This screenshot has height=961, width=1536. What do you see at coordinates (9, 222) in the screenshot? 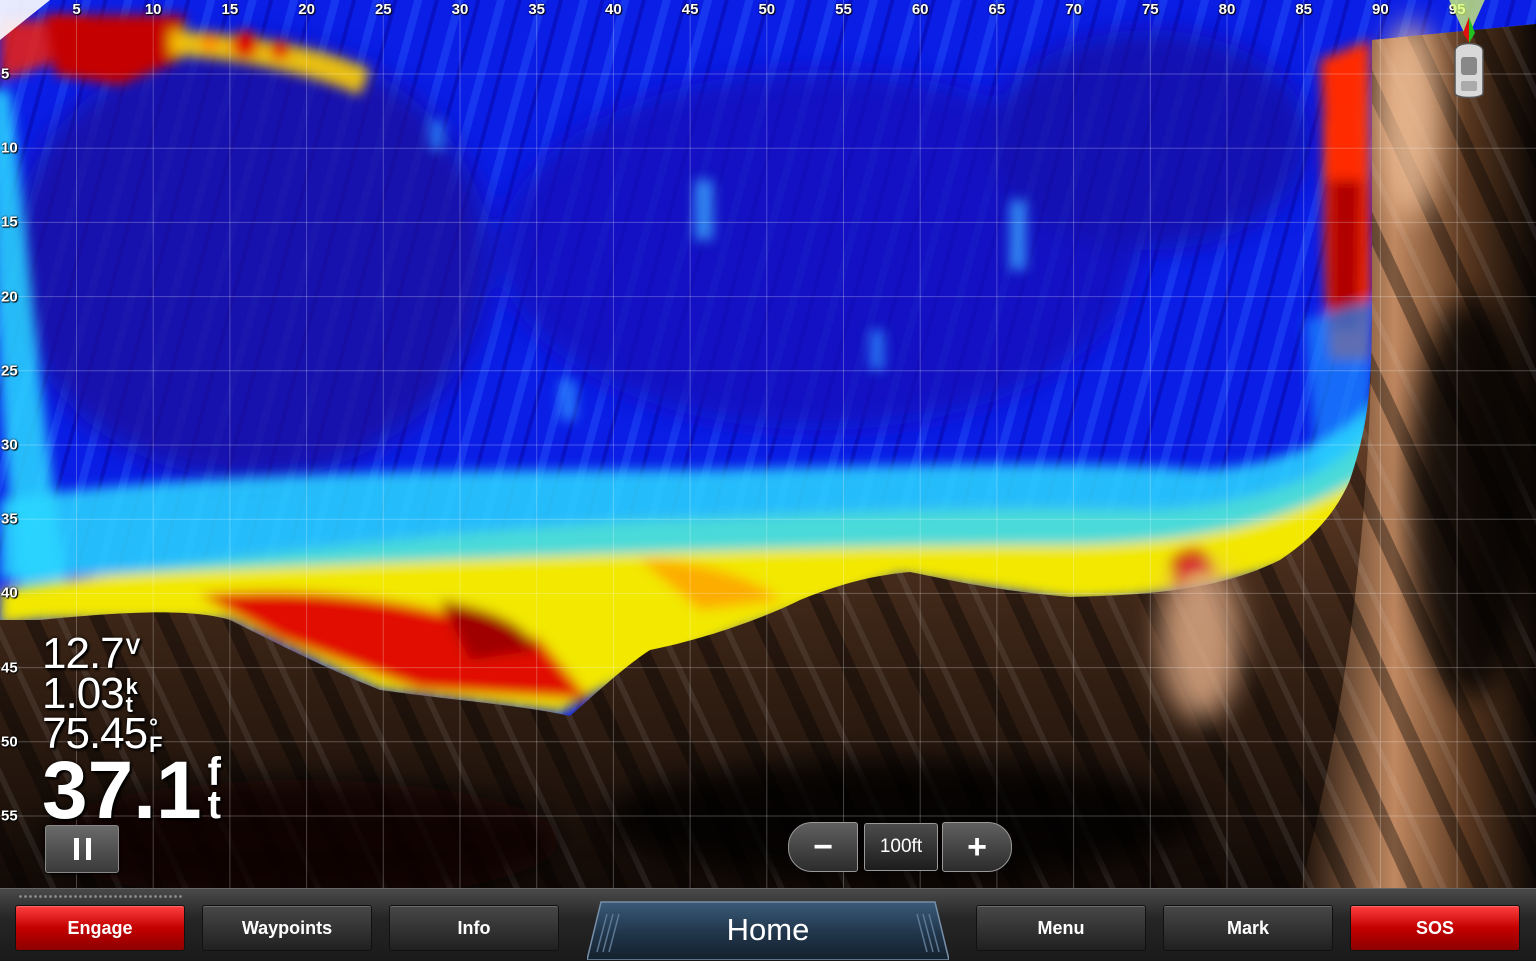
I see `depth-tick-label: 15` at bounding box center [9, 222].